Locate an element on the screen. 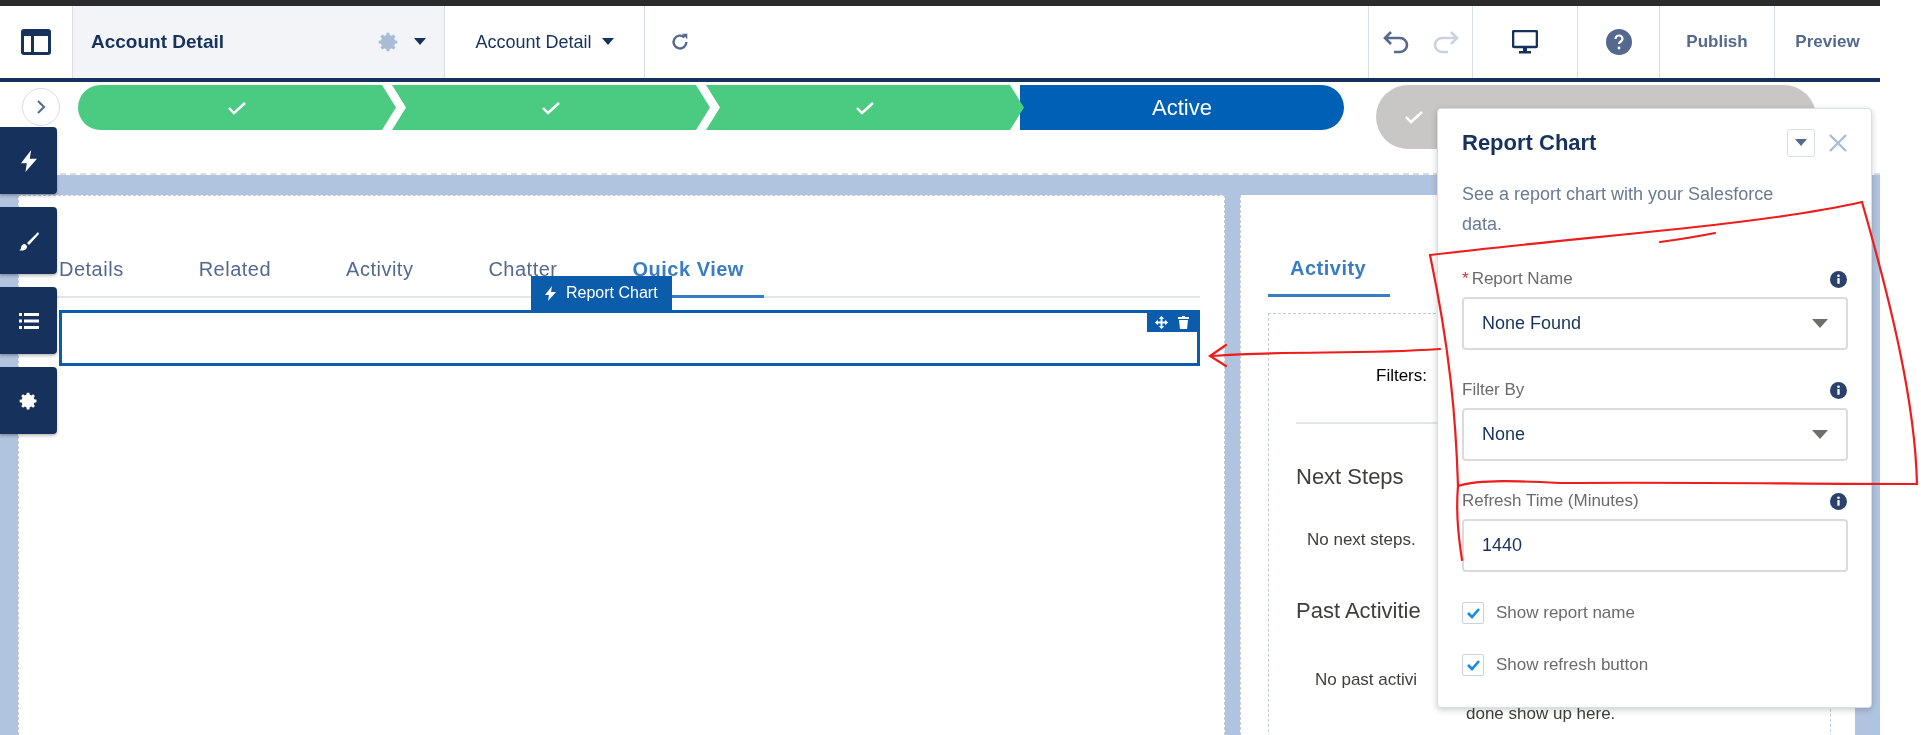 This screenshot has height=735, width=1921. section-title: Past Activitie is located at coordinates (1358, 611).